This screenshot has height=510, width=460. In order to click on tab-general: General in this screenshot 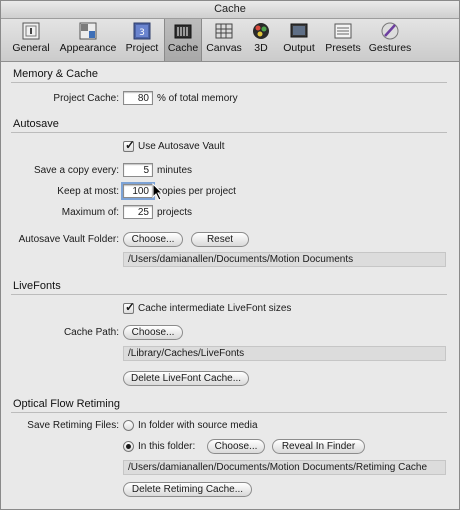, I will do `click(31, 40)`.